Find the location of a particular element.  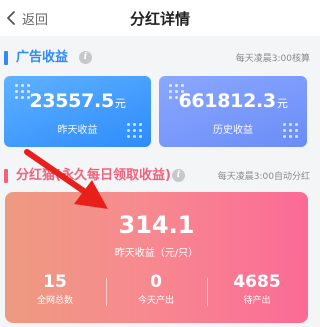

ad-section-header: 广告收益 i 每天凌晨3:00核算 is located at coordinates (160, 58).